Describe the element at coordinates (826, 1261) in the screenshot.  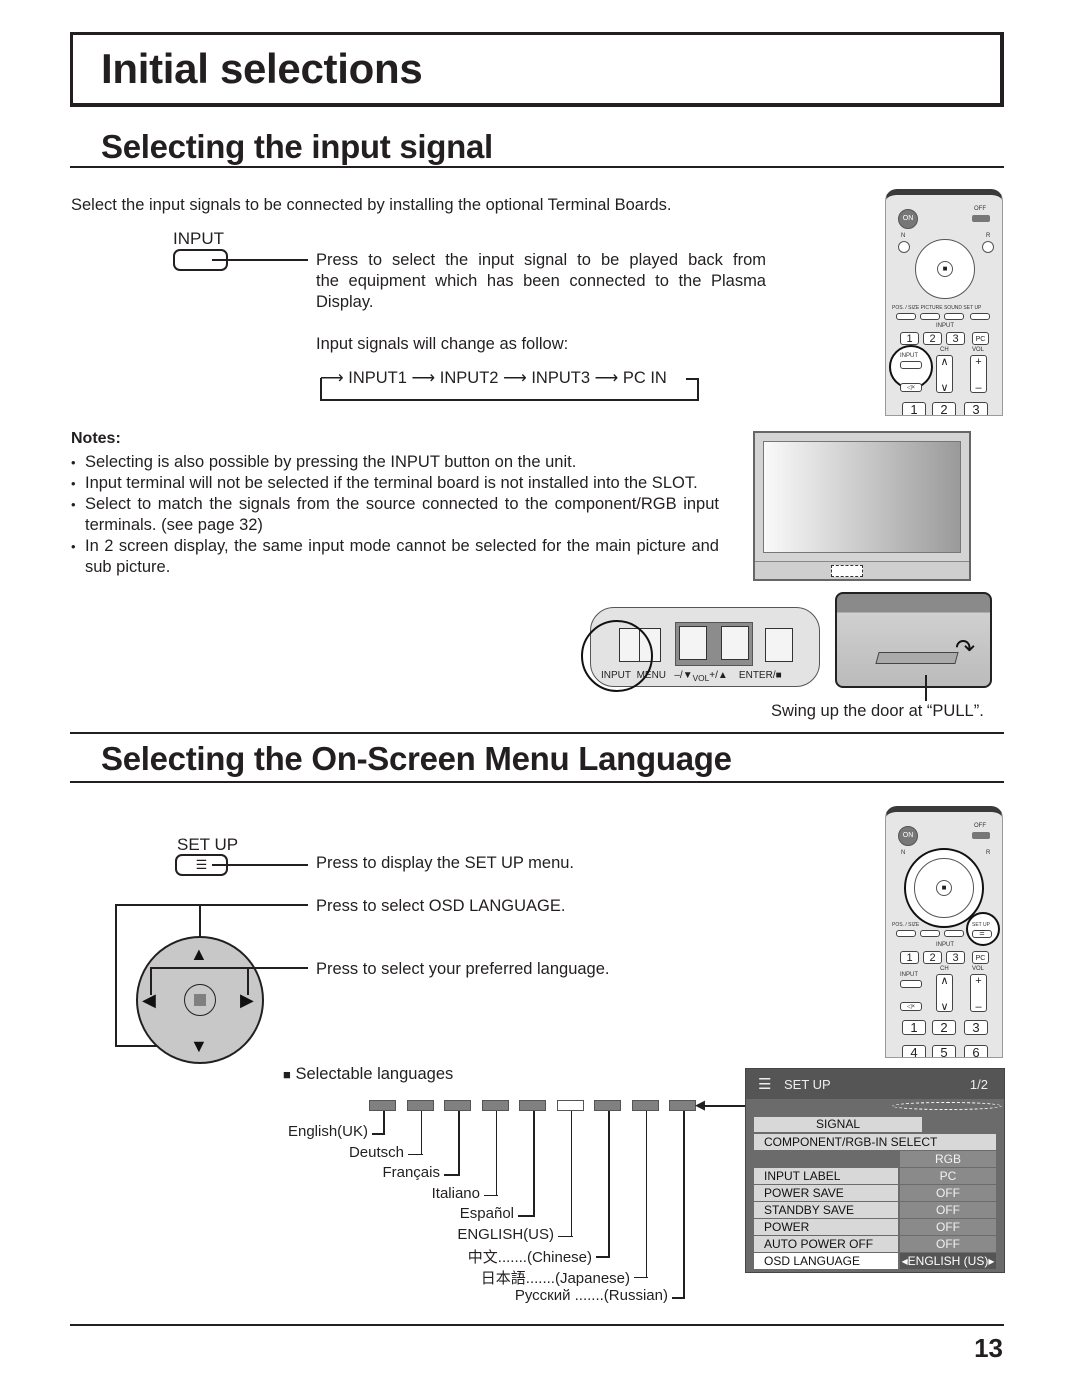
I see `osd-row-label: OSD LANGUAGE` at that location.